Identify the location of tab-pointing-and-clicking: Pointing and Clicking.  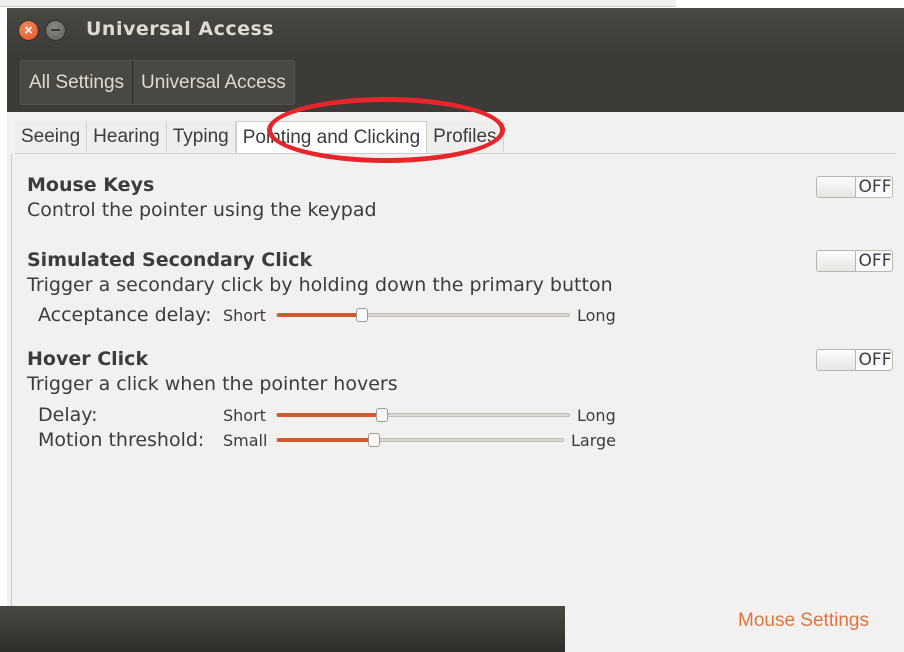
(331, 137).